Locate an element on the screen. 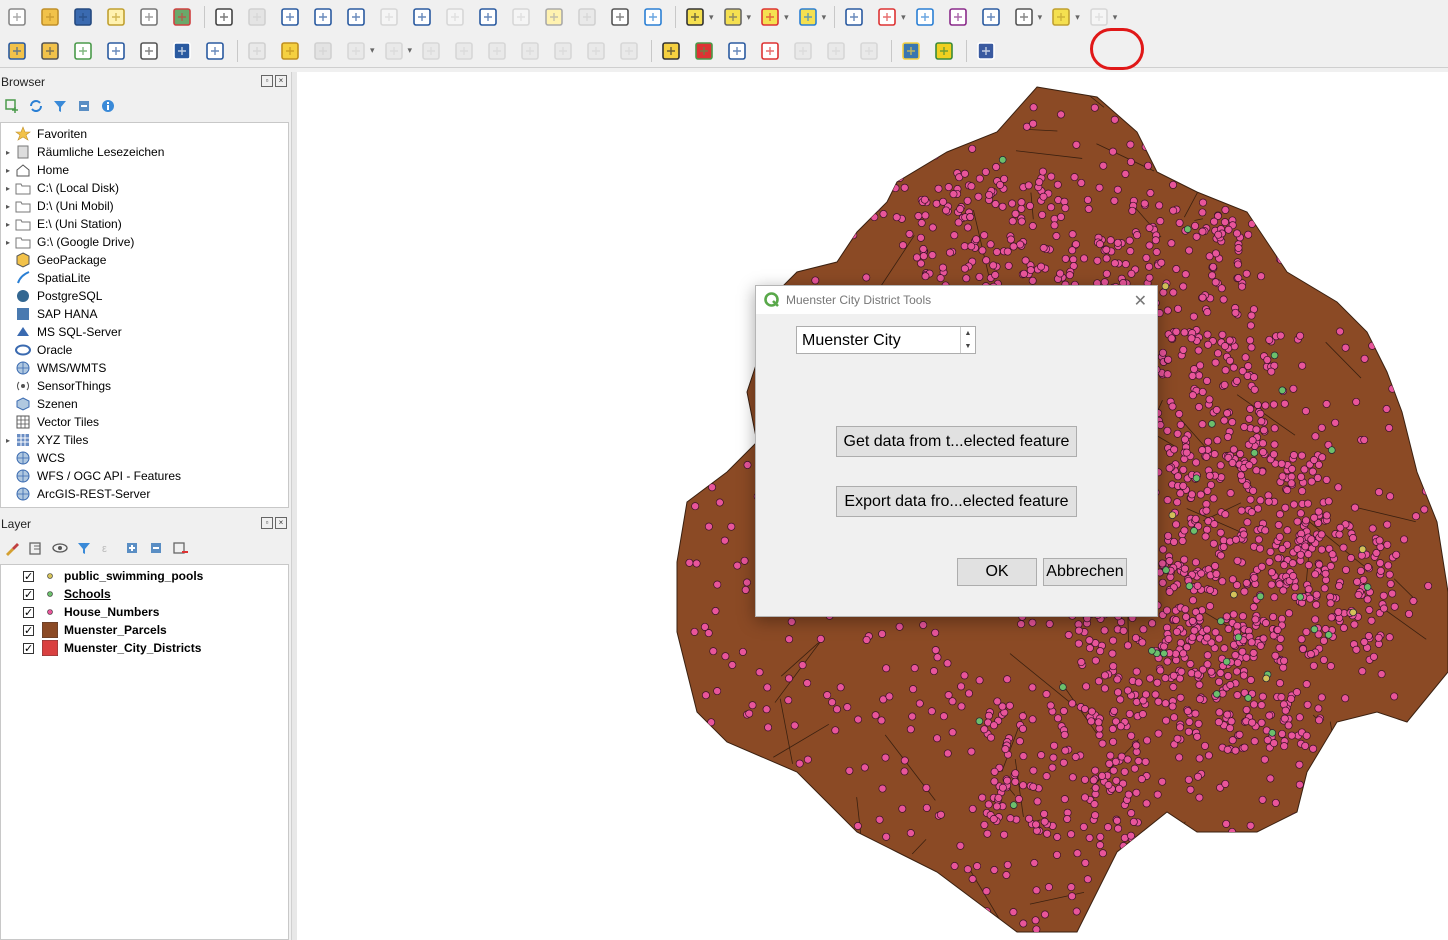  new-virtual-layer-icon is located at coordinates (149, 51).